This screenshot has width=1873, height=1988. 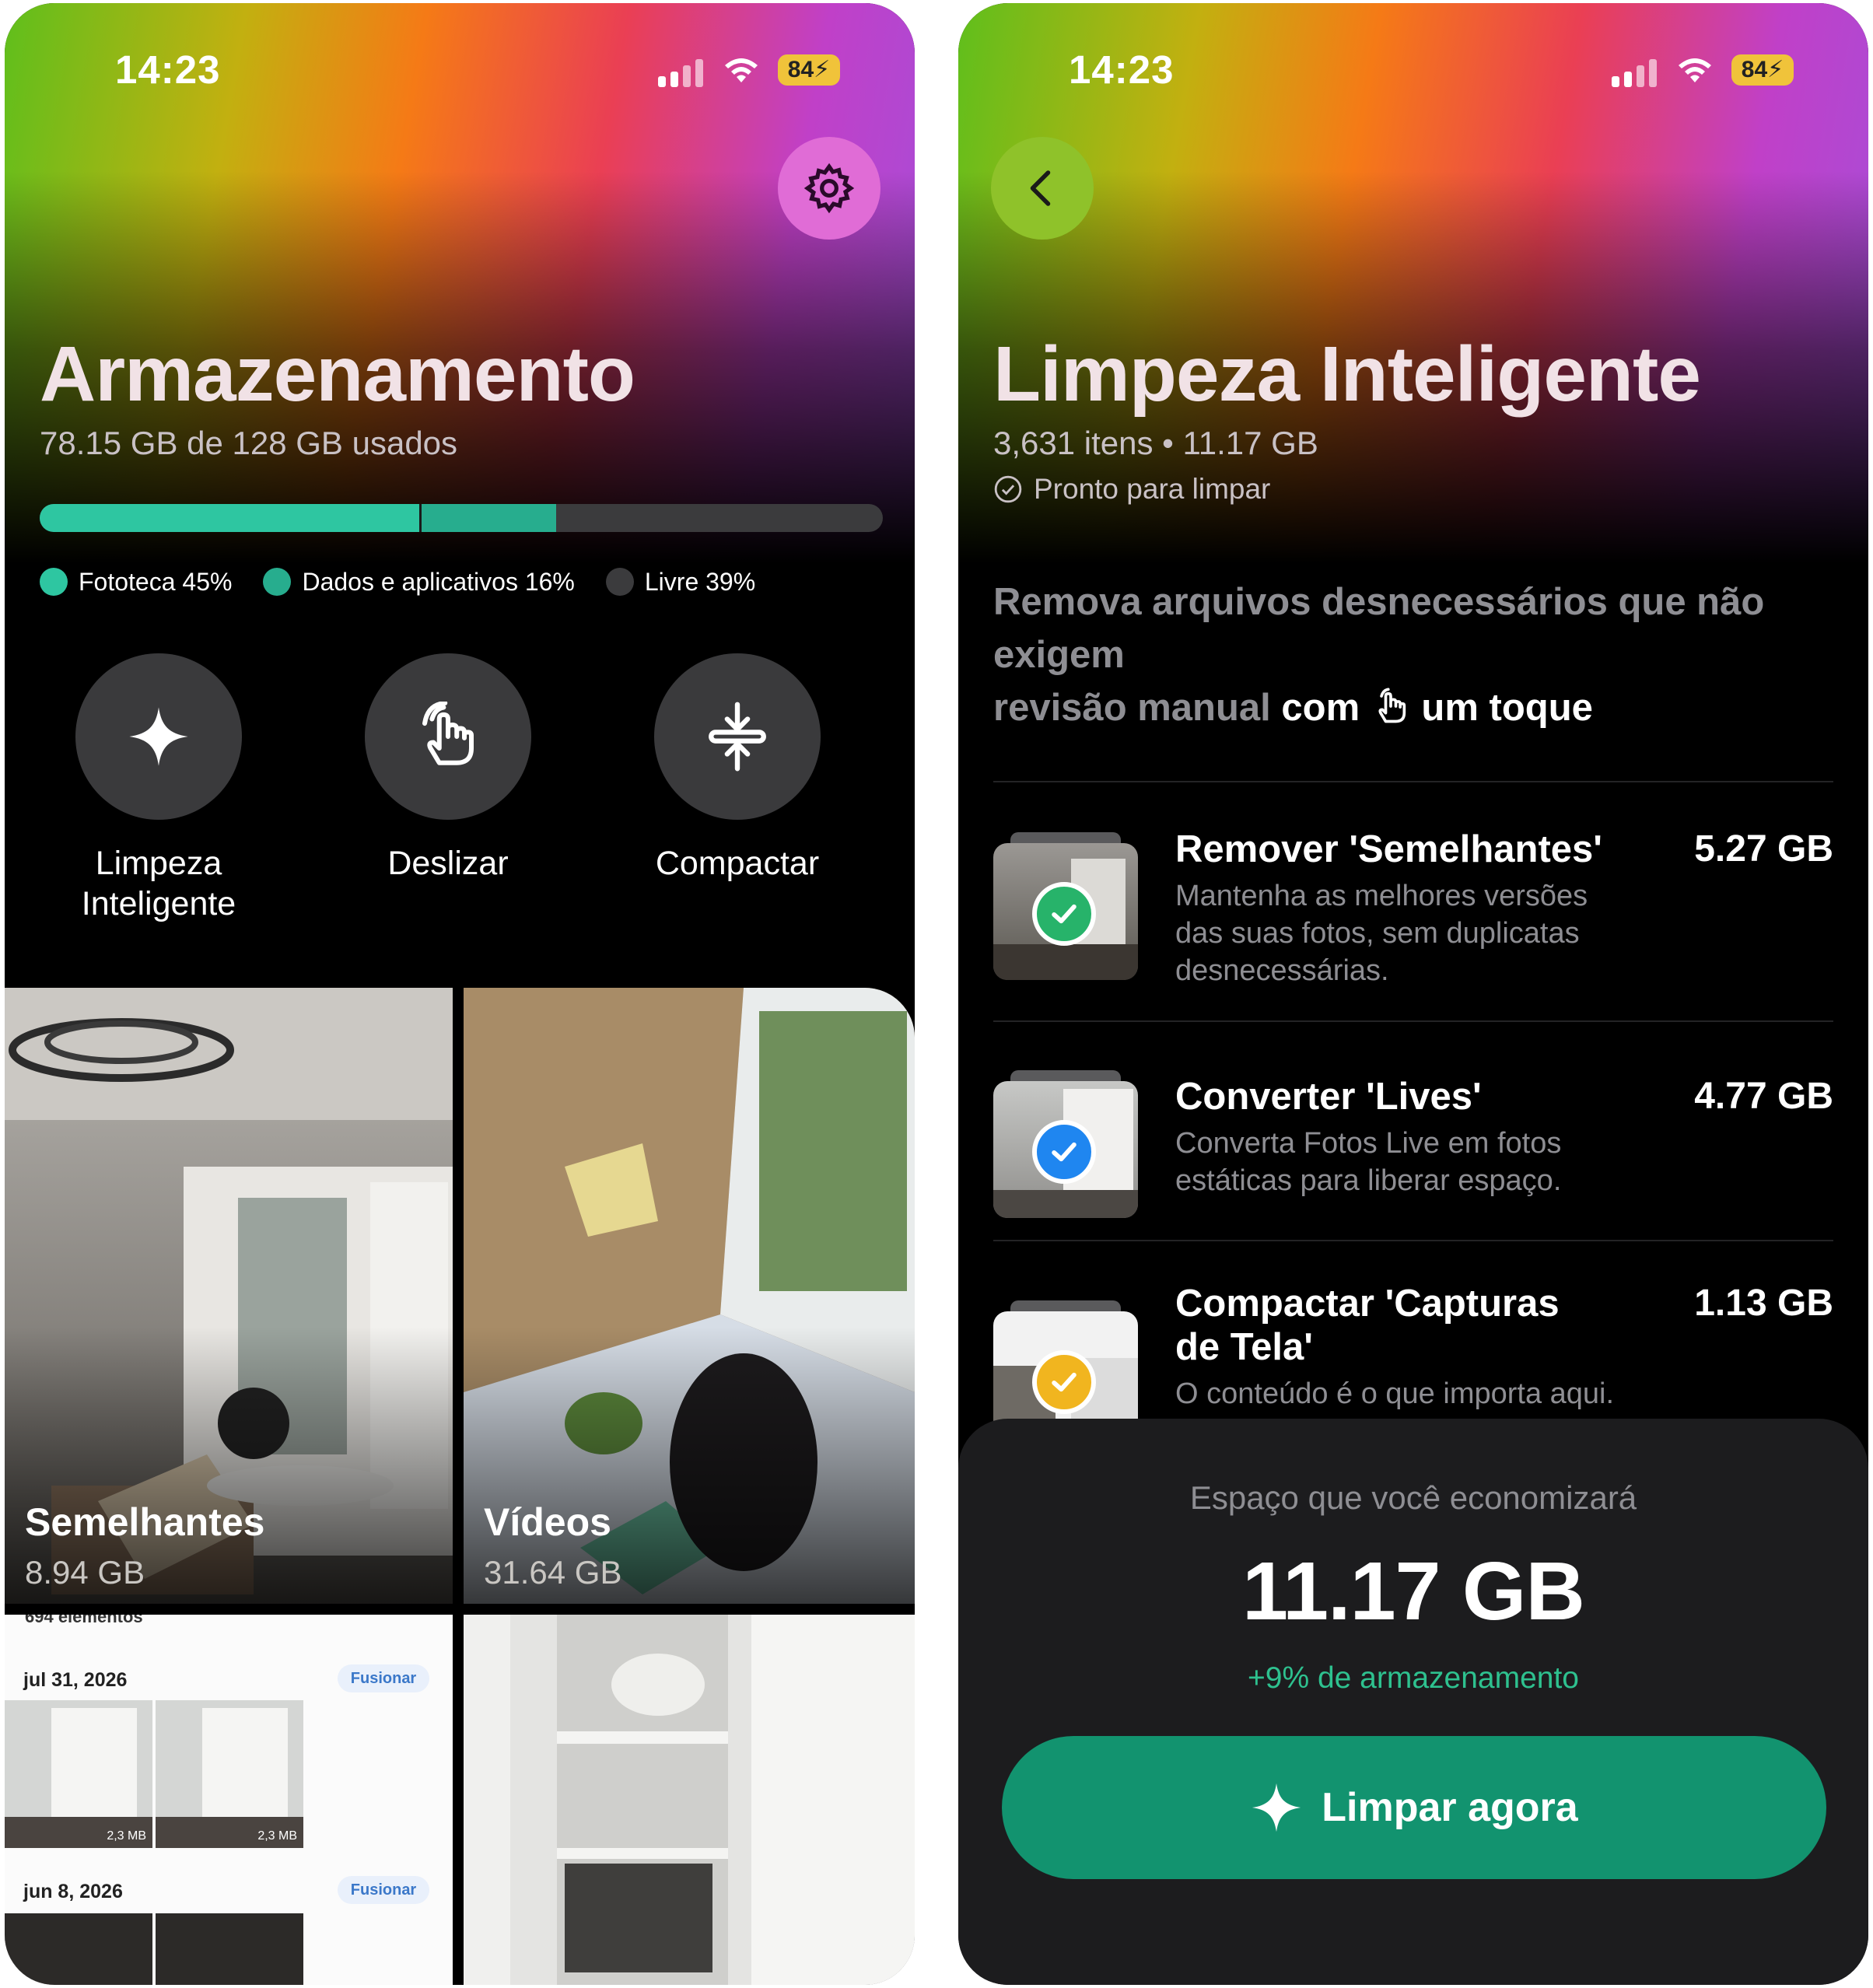 What do you see at coordinates (229, 1296) in the screenshot?
I see `tile-similar: Semelhantes 8.94 GB` at bounding box center [229, 1296].